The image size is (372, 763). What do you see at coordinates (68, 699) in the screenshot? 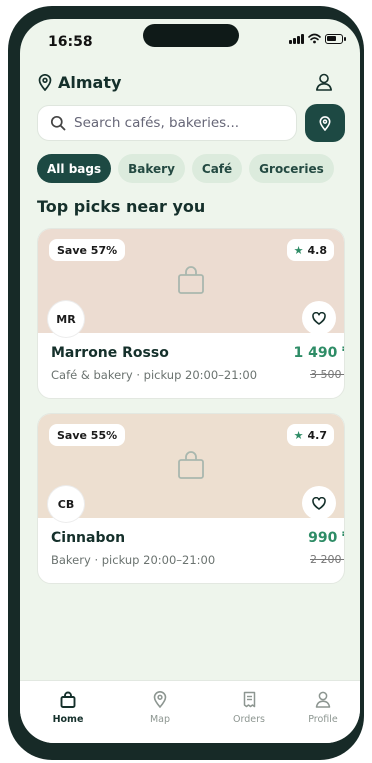
I see `bag-icon` at bounding box center [68, 699].